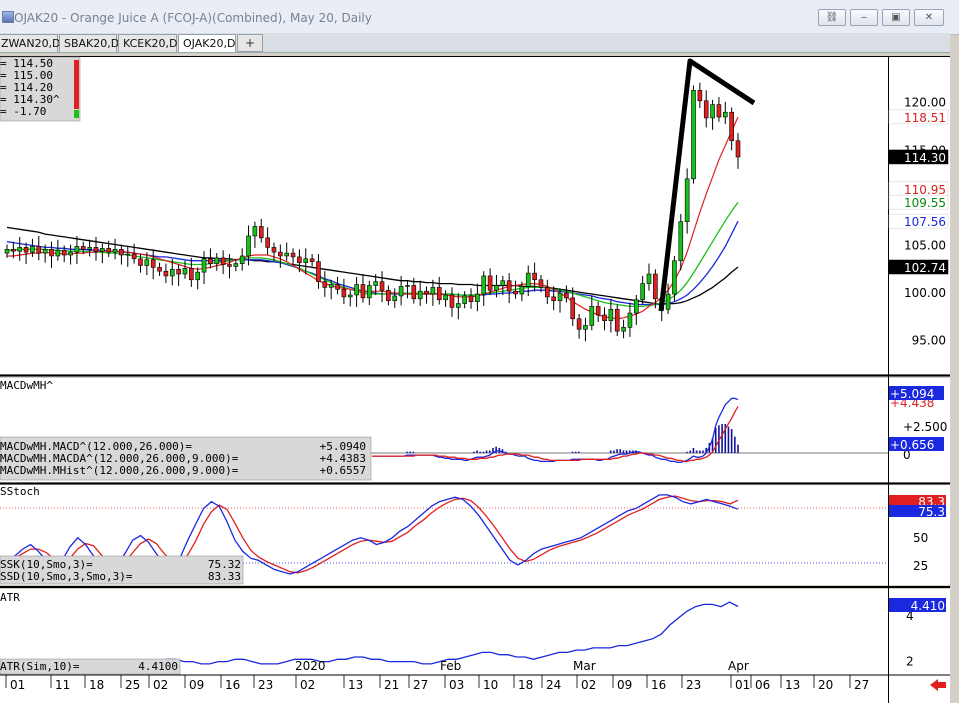 Image resolution: width=959 pixels, height=703 pixels. I want to click on app-icon, so click(8, 17).